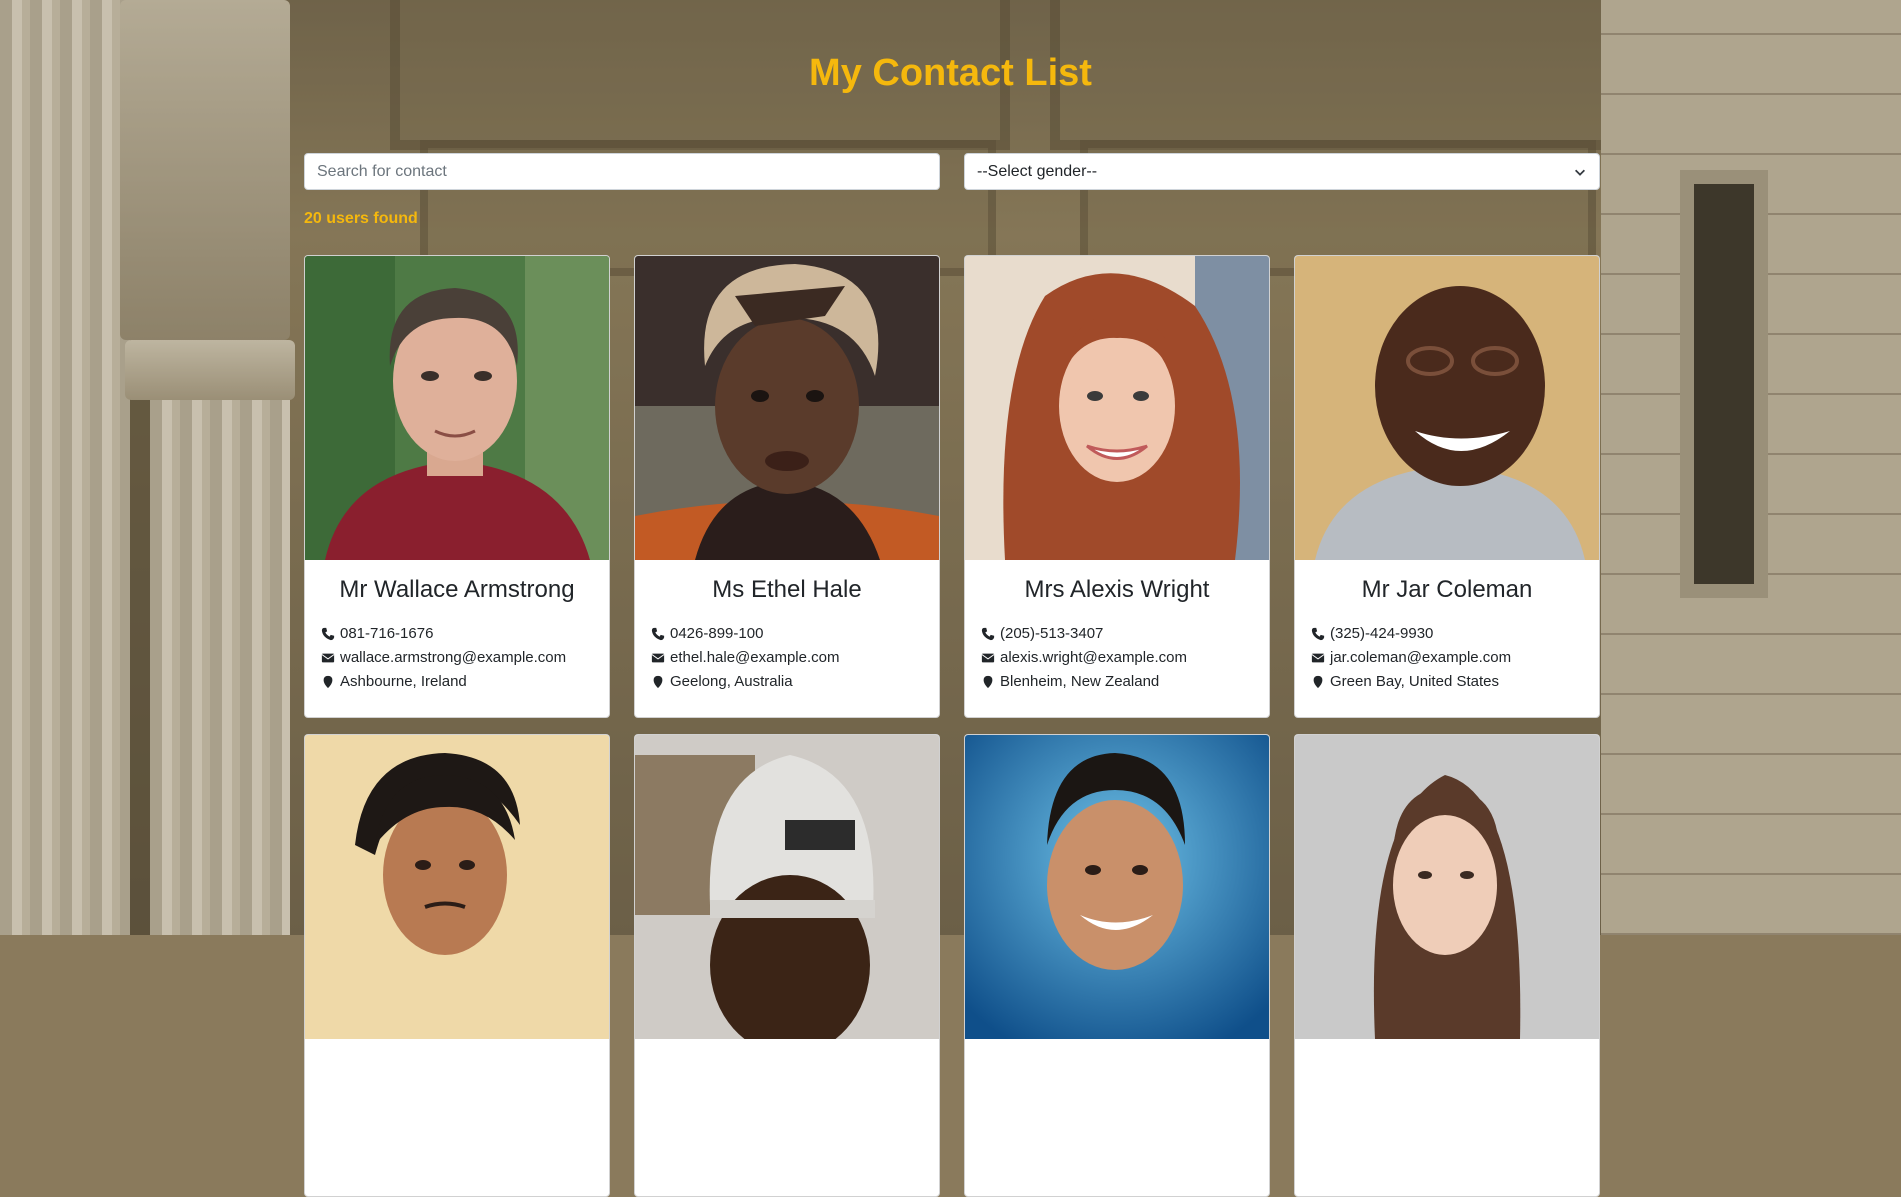 The image size is (1901, 1197). What do you see at coordinates (622, 171) in the screenshot?
I see `search-input` at bounding box center [622, 171].